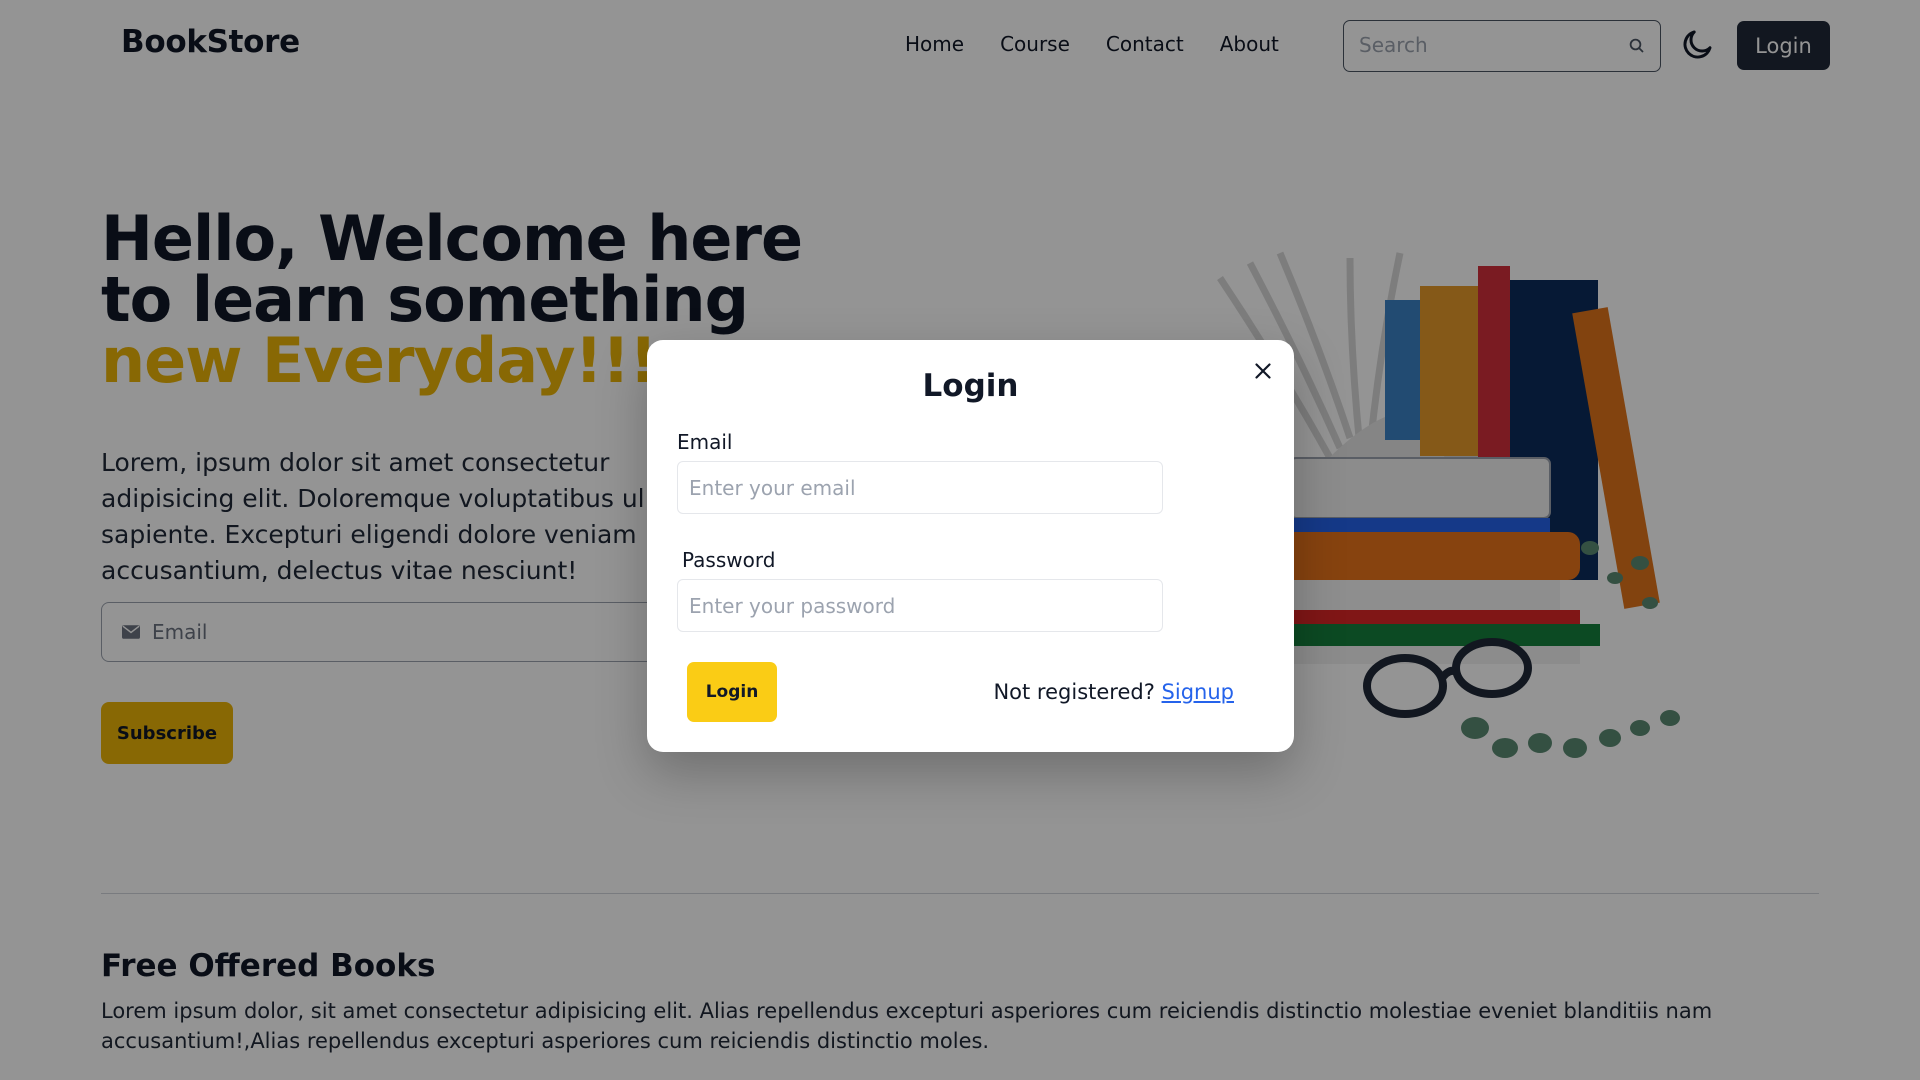  I want to click on modal-title: Login, so click(970, 386).